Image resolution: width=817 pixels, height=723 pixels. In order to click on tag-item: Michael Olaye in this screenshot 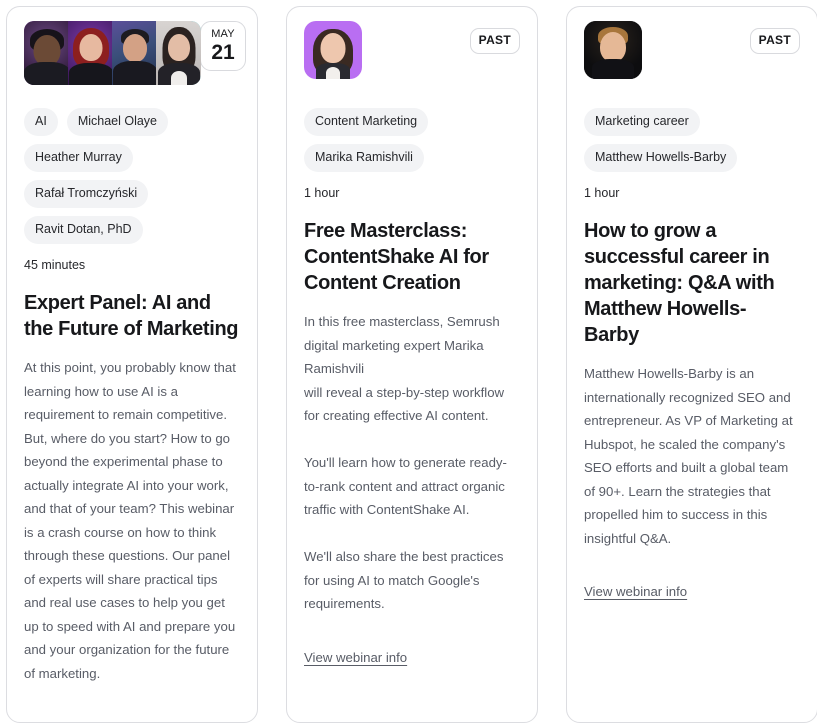, I will do `click(117, 122)`.